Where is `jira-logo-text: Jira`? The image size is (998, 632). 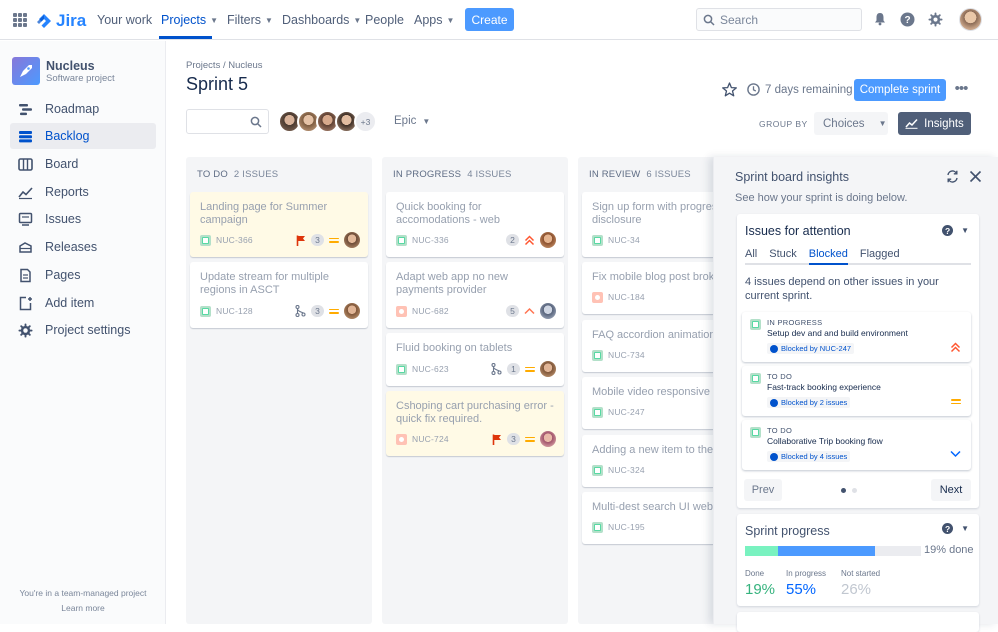
jira-logo-text: Jira is located at coordinates (71, 20).